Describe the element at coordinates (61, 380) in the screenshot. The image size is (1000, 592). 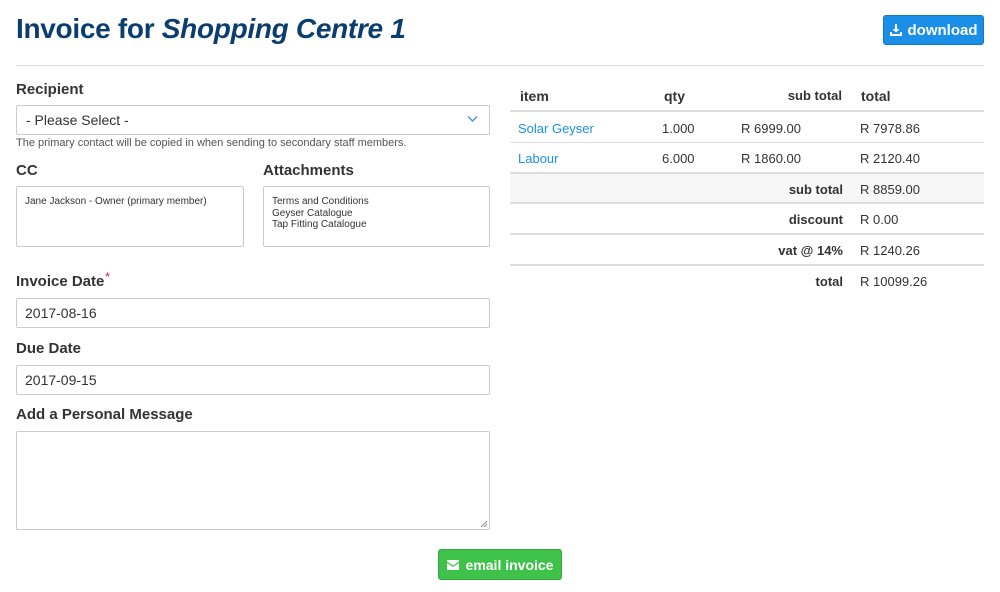
I see `due-date-value: 2017-09-15` at that location.